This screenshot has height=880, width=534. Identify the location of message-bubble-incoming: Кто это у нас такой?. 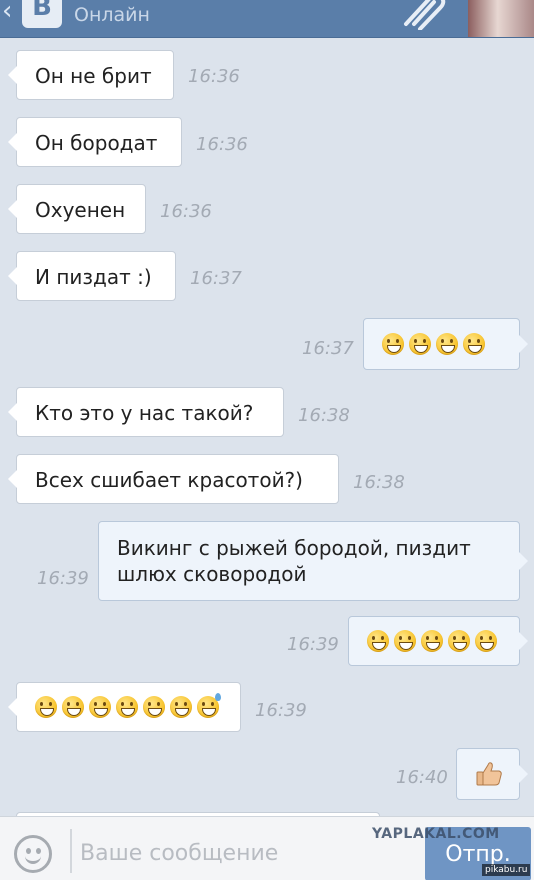
(146, 412).